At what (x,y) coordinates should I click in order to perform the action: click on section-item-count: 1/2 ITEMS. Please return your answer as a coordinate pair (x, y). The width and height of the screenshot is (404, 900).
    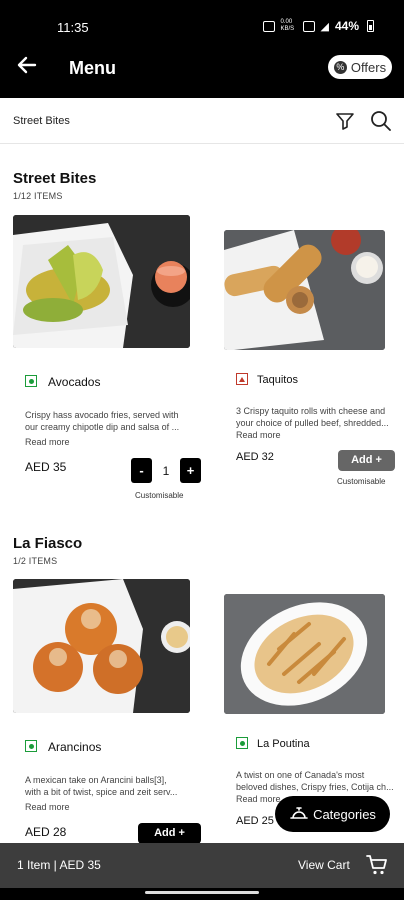
    Looking at the image, I should click on (35, 561).